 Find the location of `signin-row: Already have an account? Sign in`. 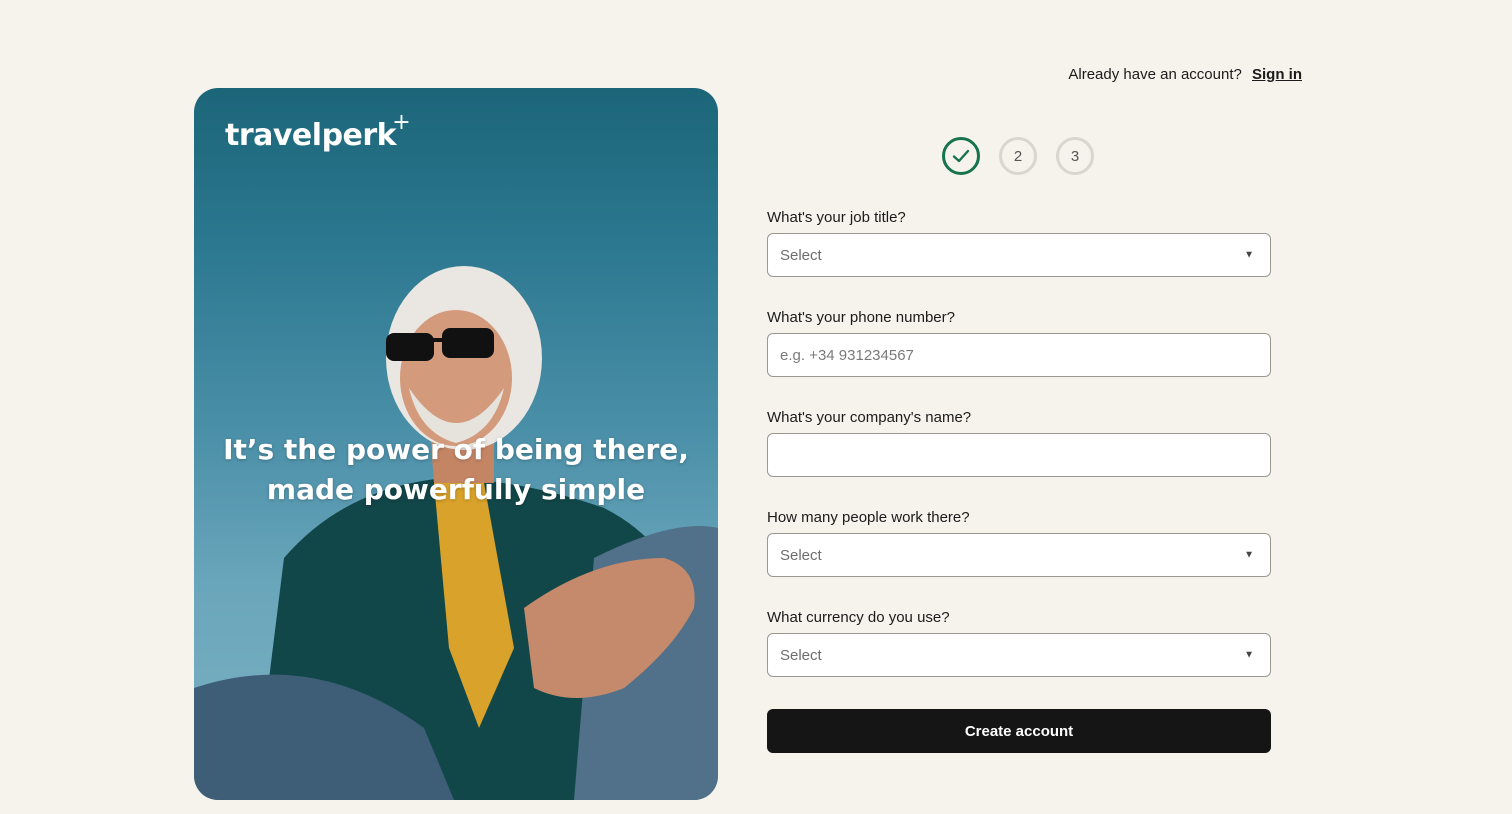

signin-row: Already have an account? Sign in is located at coordinates (1185, 74).